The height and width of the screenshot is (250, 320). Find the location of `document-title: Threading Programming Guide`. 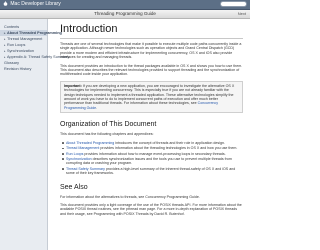

document-title: Threading Programming Guide is located at coordinates (125, 13).